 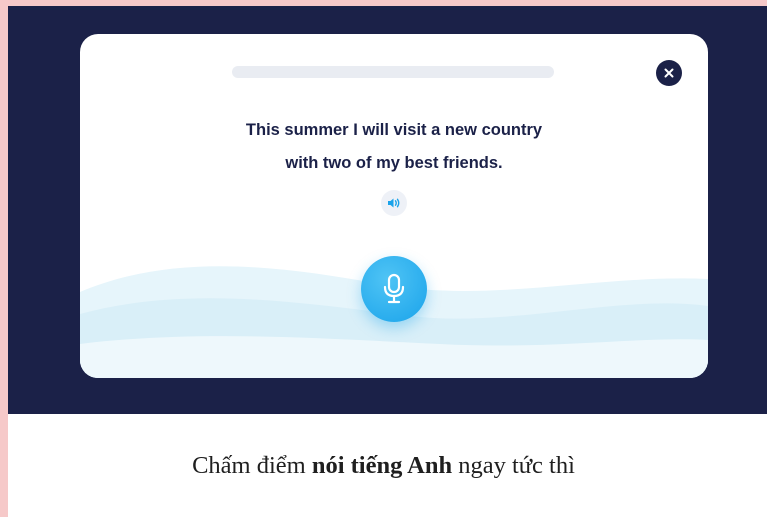 I want to click on promo-caption: Chấm điểm nói tiếng Anh ngay tức thì, so click(x=383, y=466).